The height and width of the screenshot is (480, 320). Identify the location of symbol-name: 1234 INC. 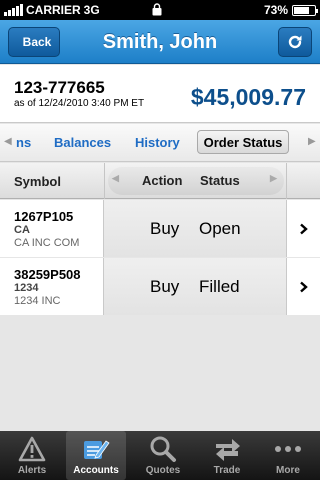
(37, 301).